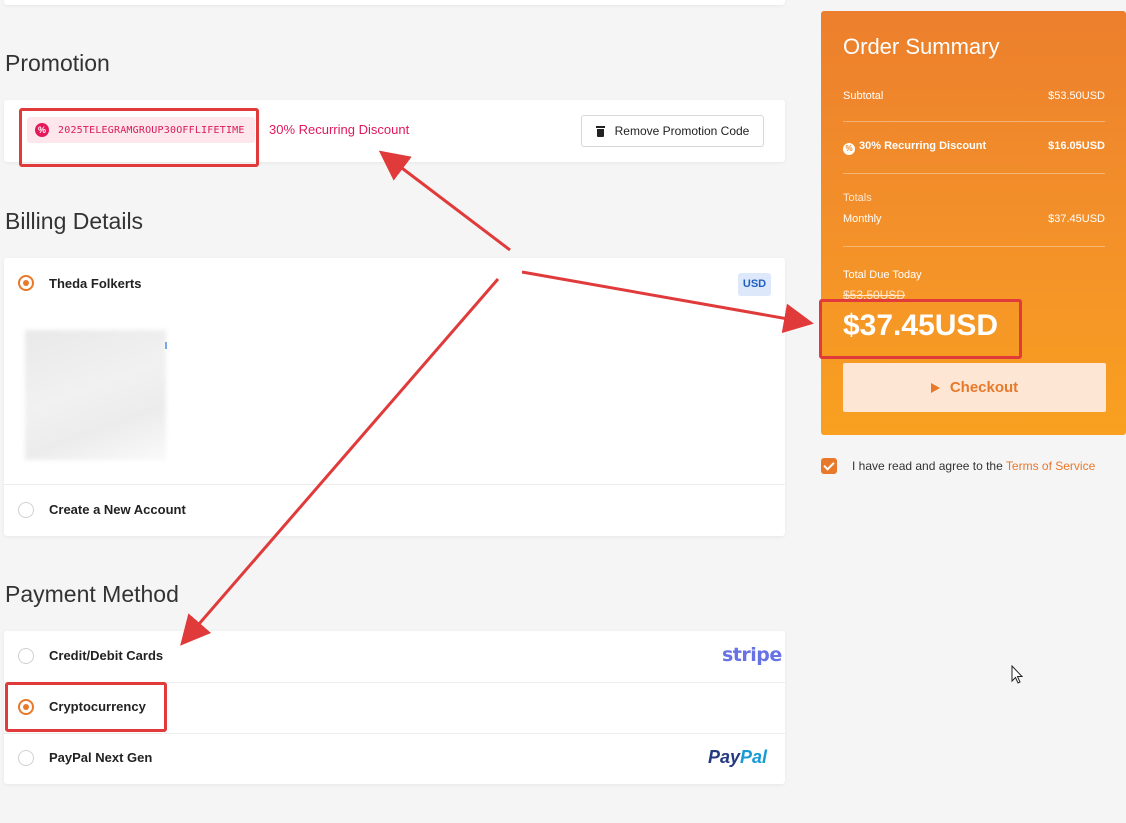 Image resolution: width=1126 pixels, height=823 pixels. I want to click on totals-label: Totals, so click(857, 198).